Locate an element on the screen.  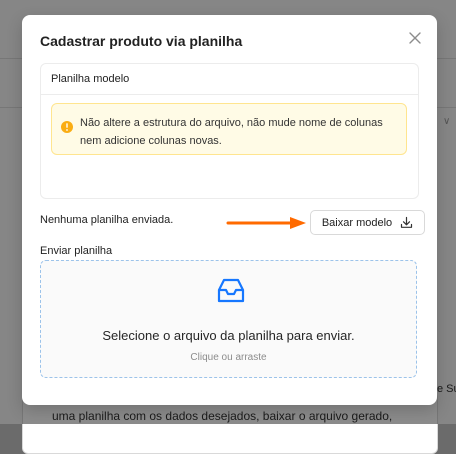
download-template-label: Baixar modelo is located at coordinates (357, 222).